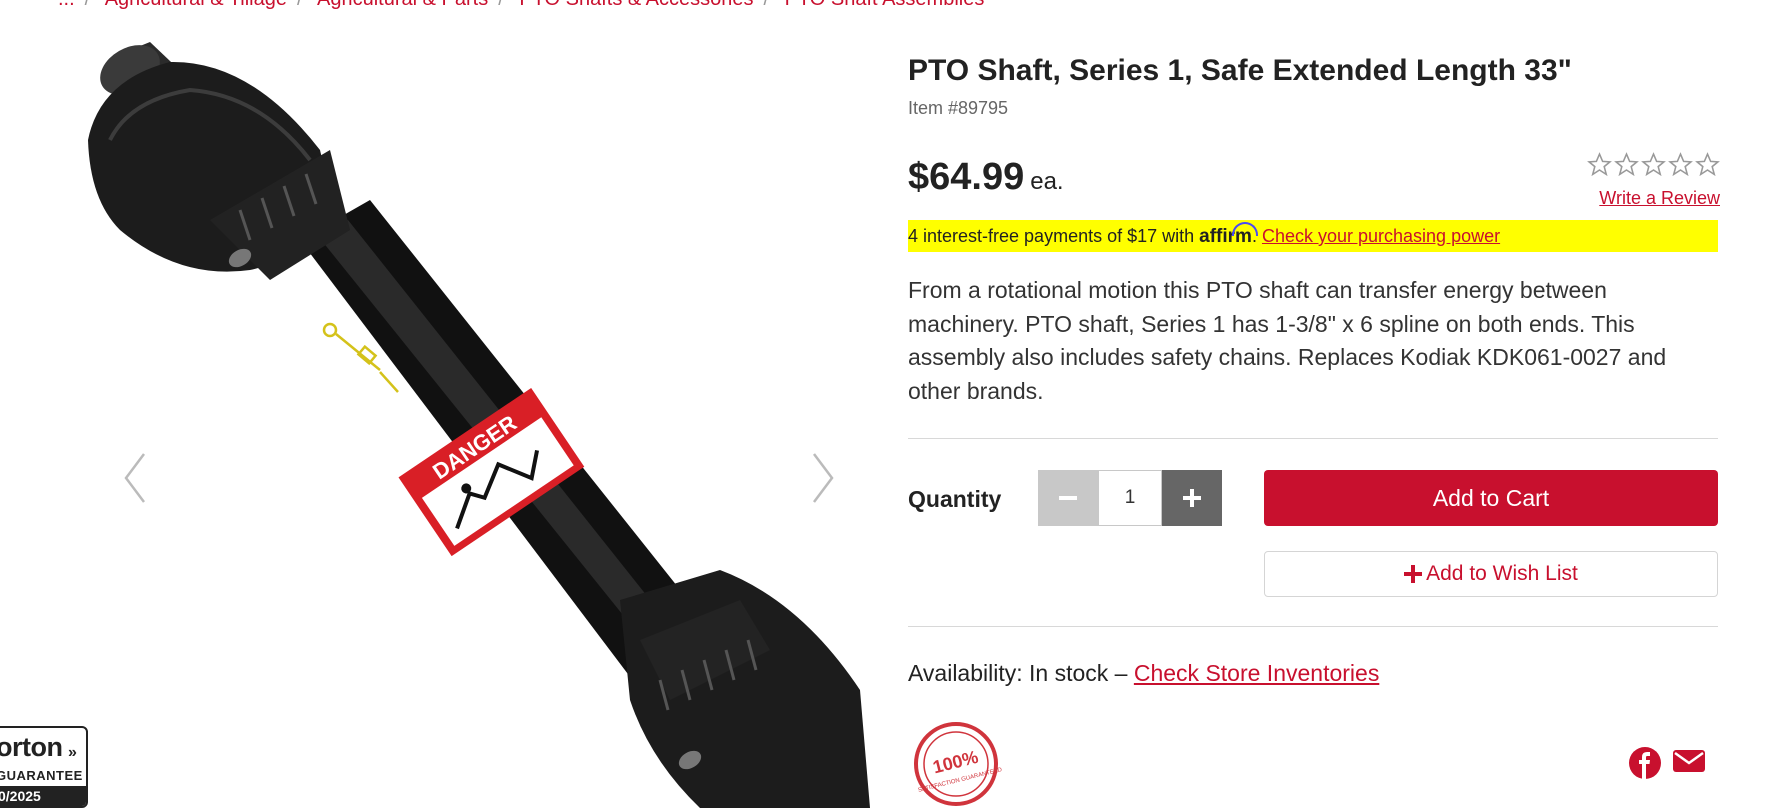  I want to click on gallery-next-button, so click(823, 478).